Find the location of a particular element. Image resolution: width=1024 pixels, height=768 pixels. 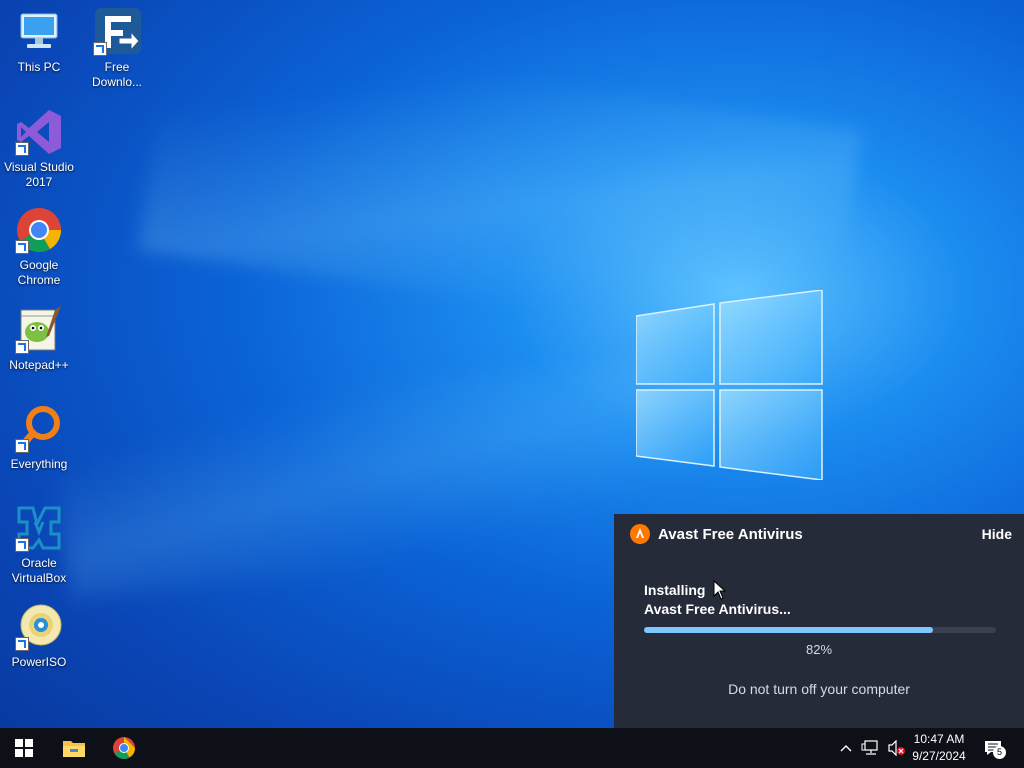

install-progress-bar is located at coordinates (820, 630).